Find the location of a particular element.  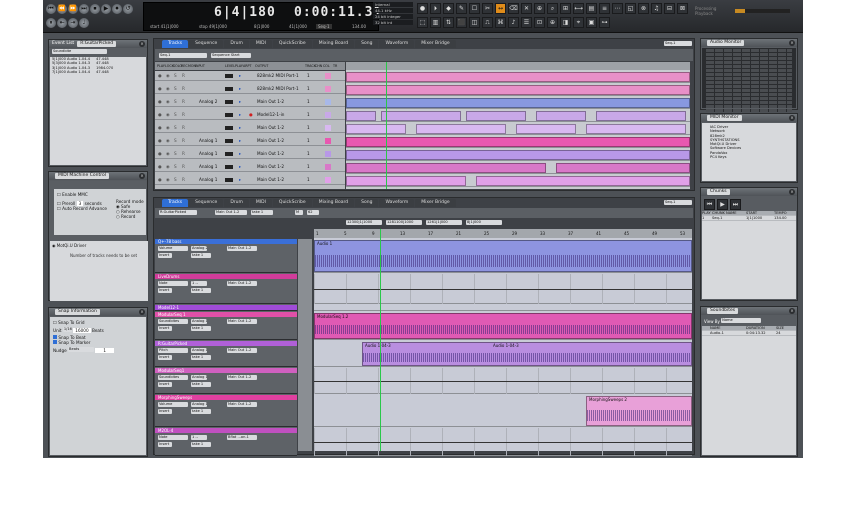

soundbite-row: Audio-1 0:04:13.32 24 is located at coordinates (745, 333).